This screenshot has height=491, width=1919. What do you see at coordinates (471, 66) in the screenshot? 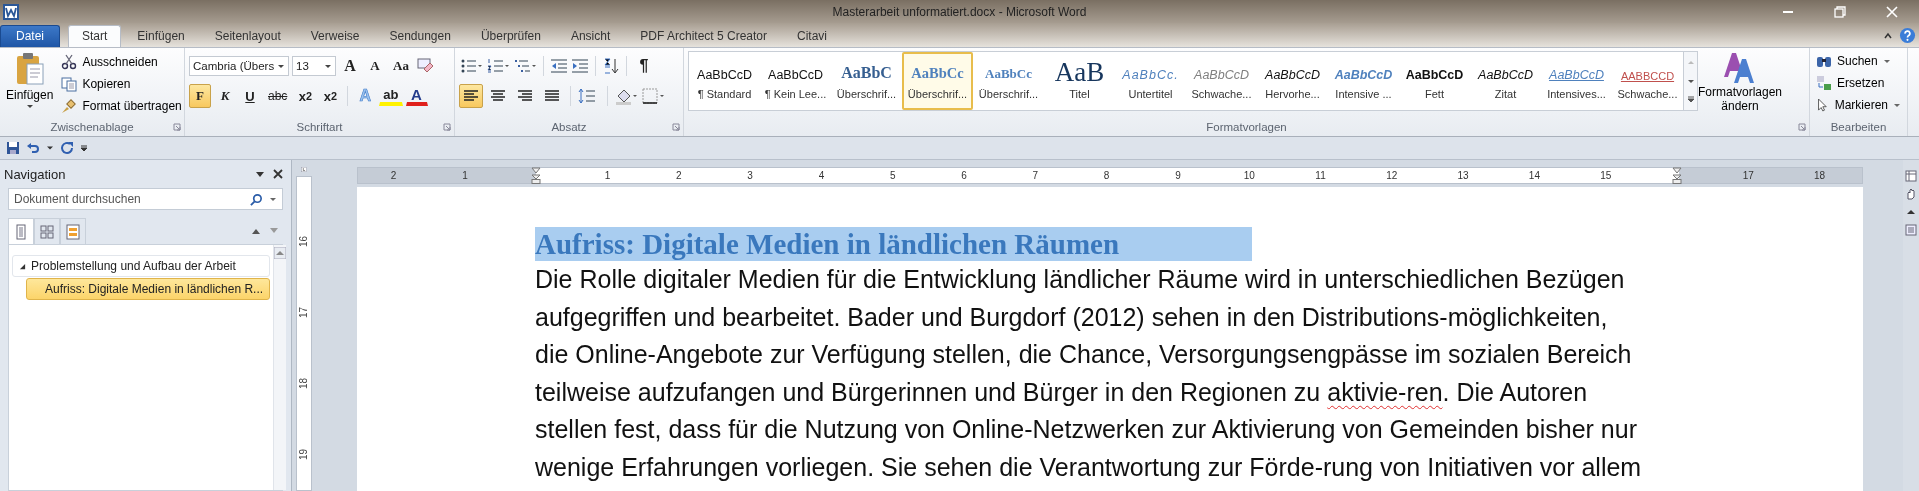
I see `bullet-list-icon` at bounding box center [471, 66].